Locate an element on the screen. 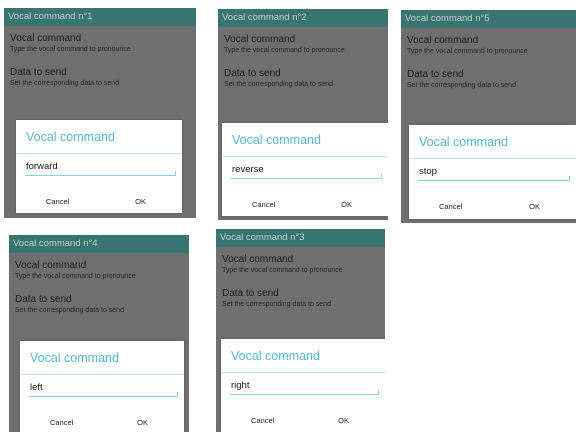 This screenshot has height=432, width=576. vocal-command-dialog: Vocal command left Cancel OK is located at coordinates (102, 386).